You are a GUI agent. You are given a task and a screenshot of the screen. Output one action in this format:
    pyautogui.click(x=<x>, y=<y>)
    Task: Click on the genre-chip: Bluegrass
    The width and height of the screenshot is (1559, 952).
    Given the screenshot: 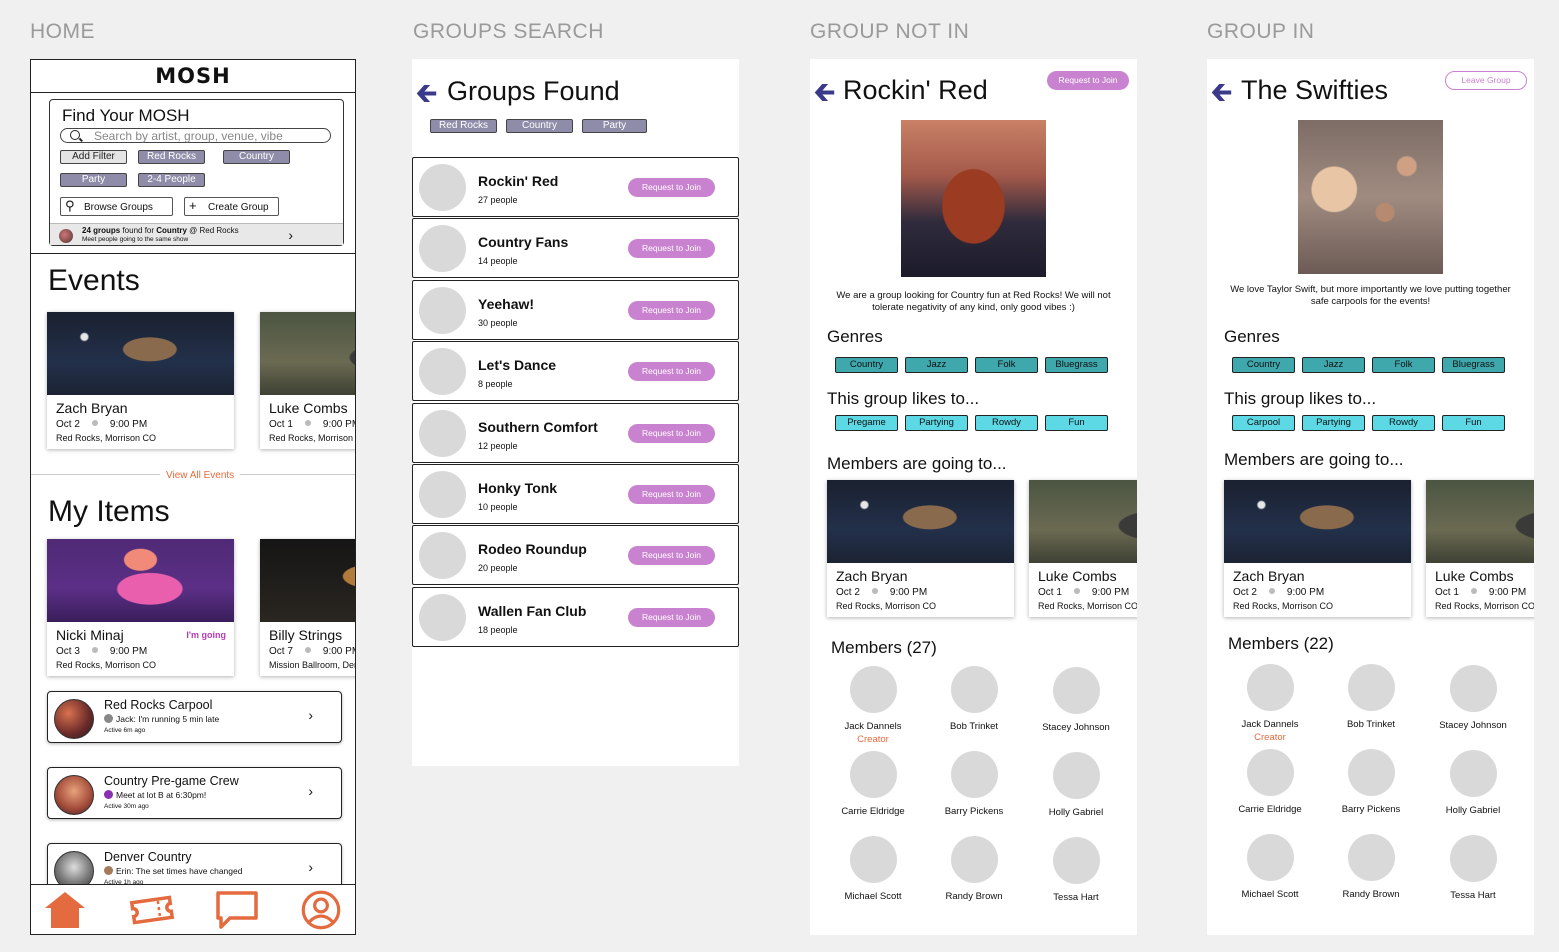 What is the action you would take?
    pyautogui.click(x=1076, y=365)
    